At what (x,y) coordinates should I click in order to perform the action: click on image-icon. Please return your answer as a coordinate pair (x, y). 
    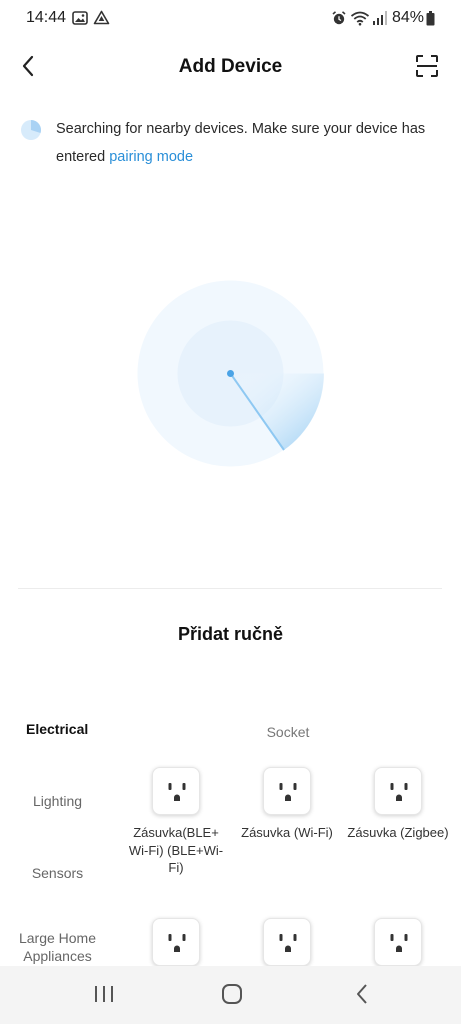
    Looking at the image, I should click on (80, 20).